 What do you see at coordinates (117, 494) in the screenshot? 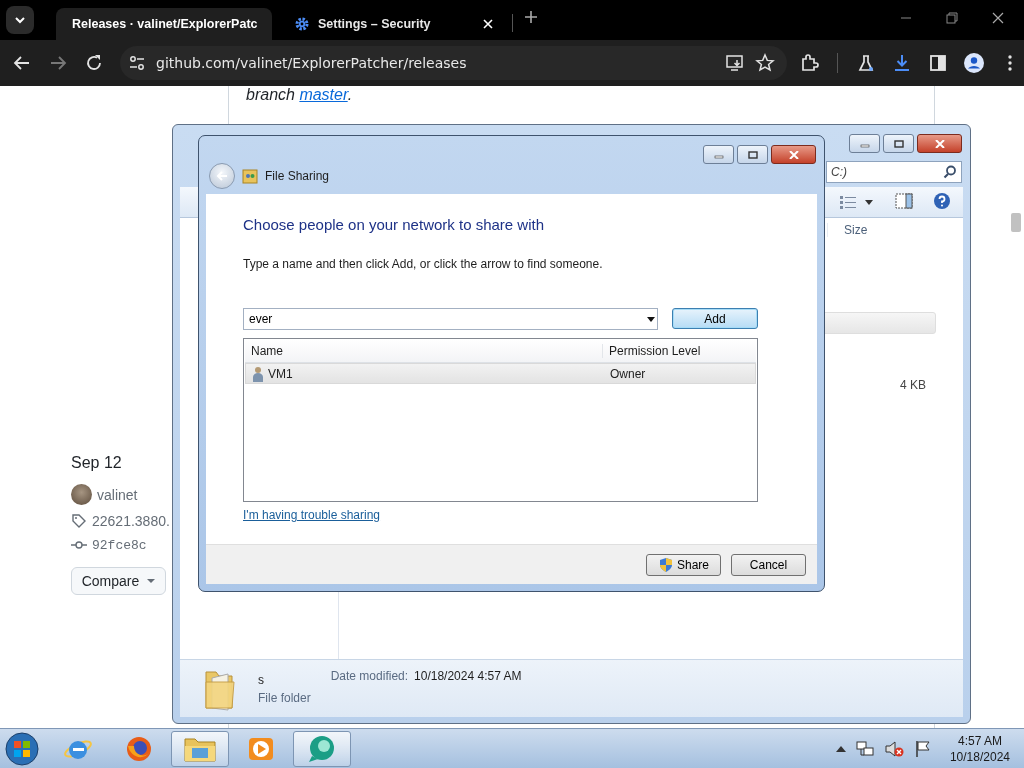
I see `author-name: valinet` at bounding box center [117, 494].